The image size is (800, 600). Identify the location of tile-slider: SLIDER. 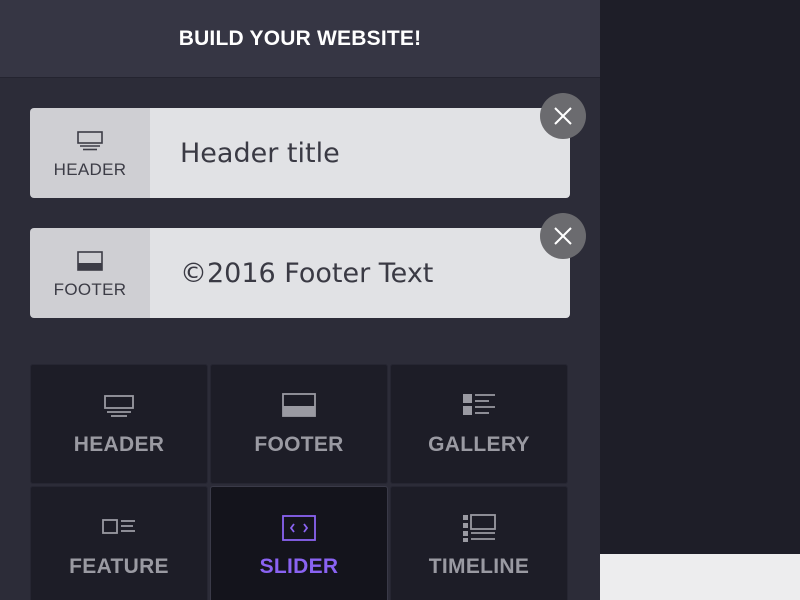
(299, 543).